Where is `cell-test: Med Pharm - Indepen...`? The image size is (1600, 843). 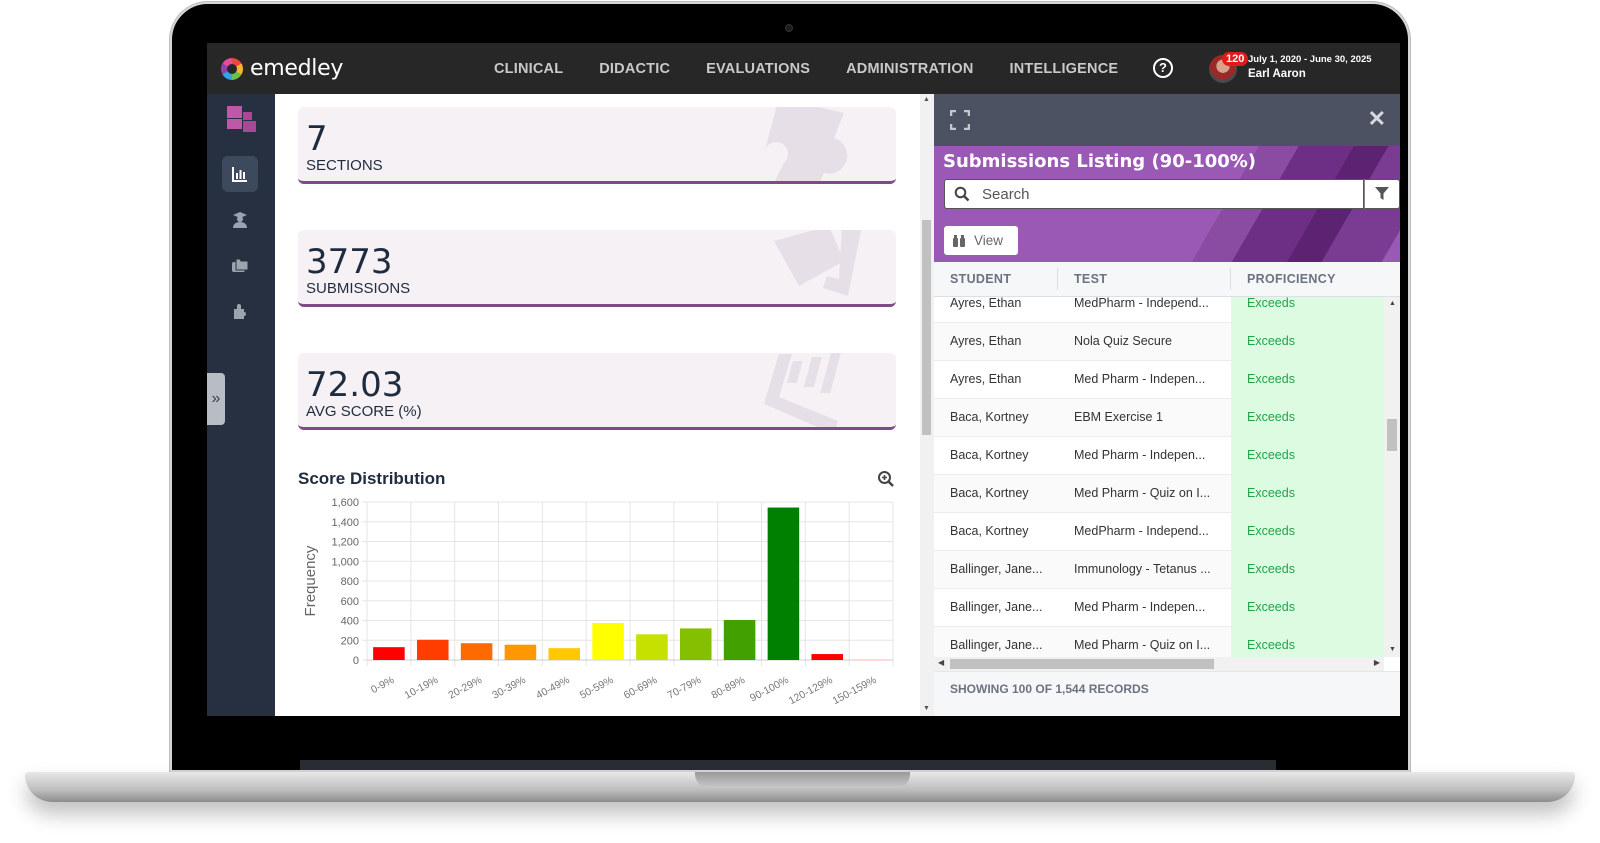 cell-test: Med Pharm - Indepen... is located at coordinates (1140, 379).